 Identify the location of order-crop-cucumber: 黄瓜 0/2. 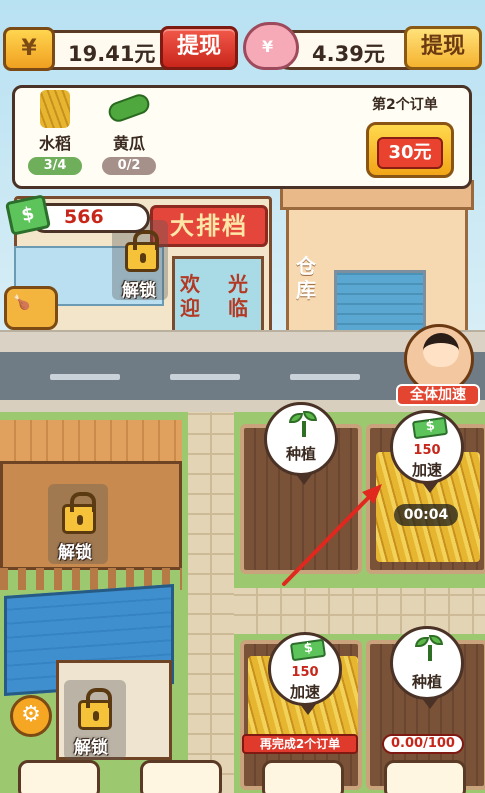
(129, 132).